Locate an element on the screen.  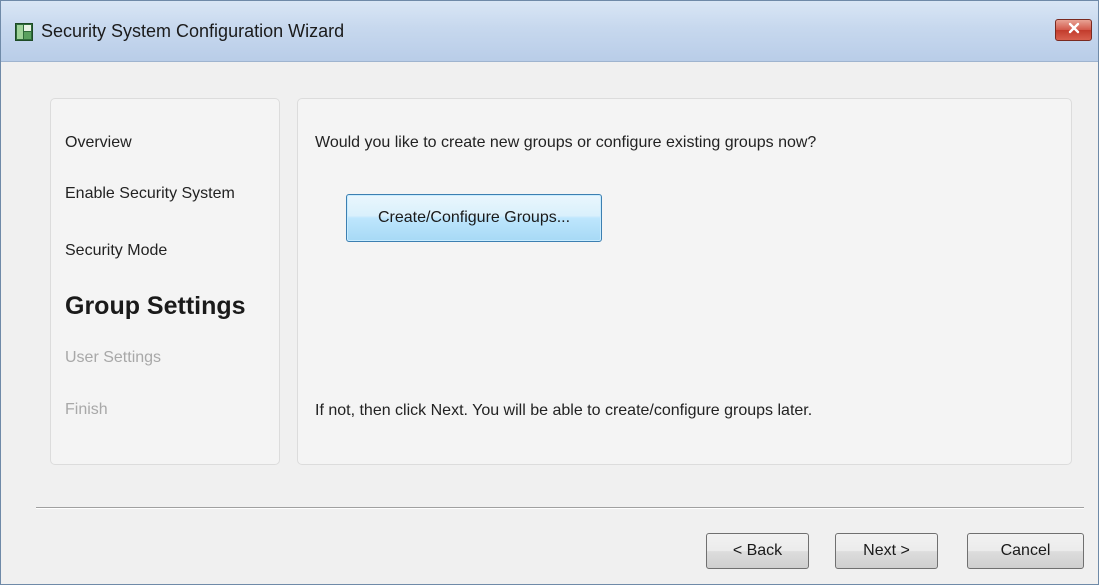
step-enable-security-system: Enable Security System is located at coordinates (150, 193).